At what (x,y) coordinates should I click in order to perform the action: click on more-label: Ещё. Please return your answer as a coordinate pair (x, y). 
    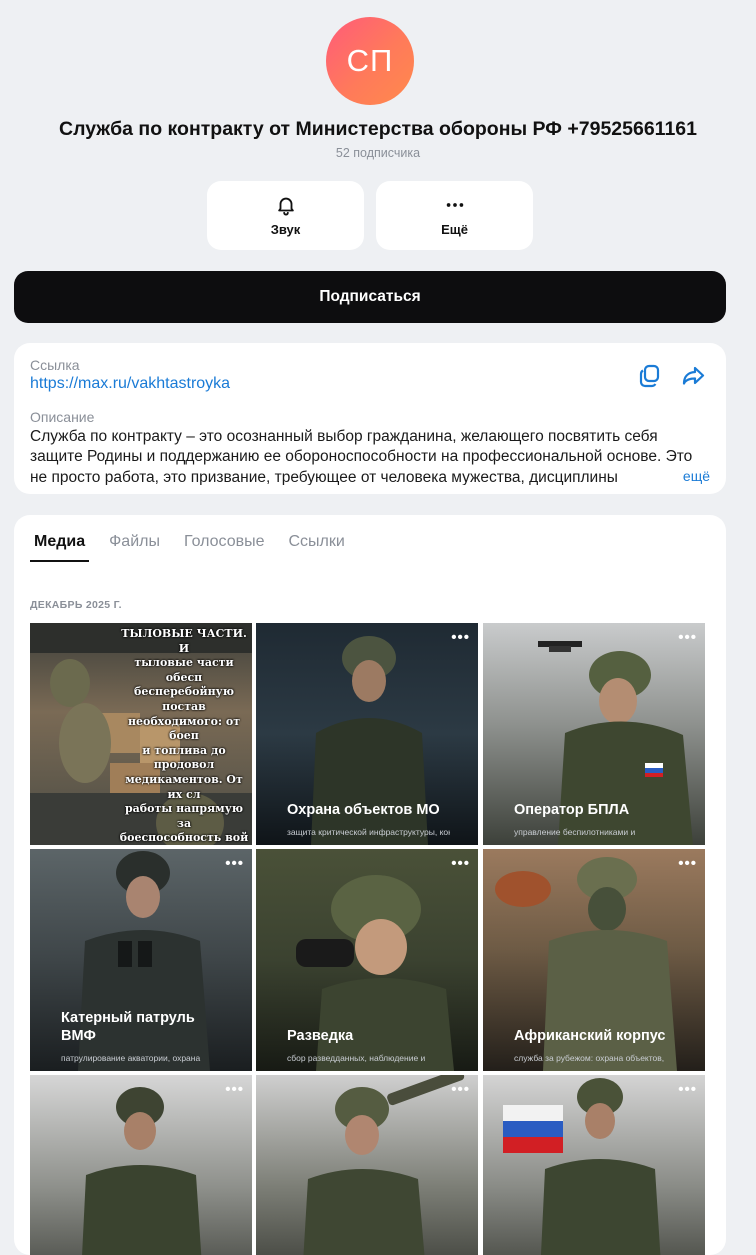
    Looking at the image, I should click on (454, 229).